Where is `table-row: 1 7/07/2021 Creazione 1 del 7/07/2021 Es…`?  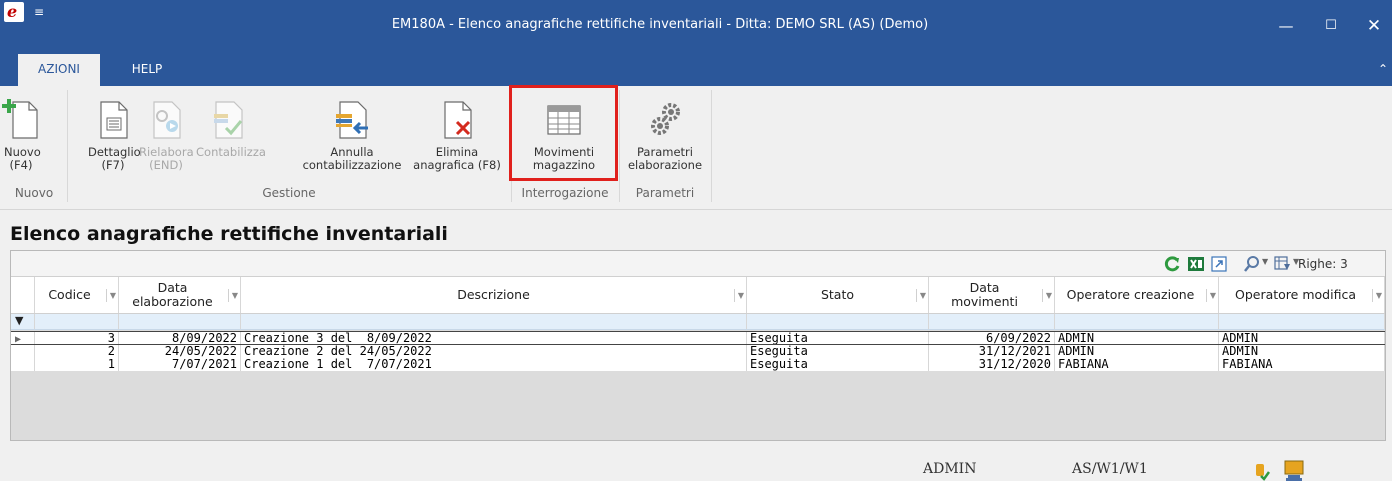
table-row: 1 7/07/2021 Creazione 1 del 7/07/2021 Es… is located at coordinates (698, 364).